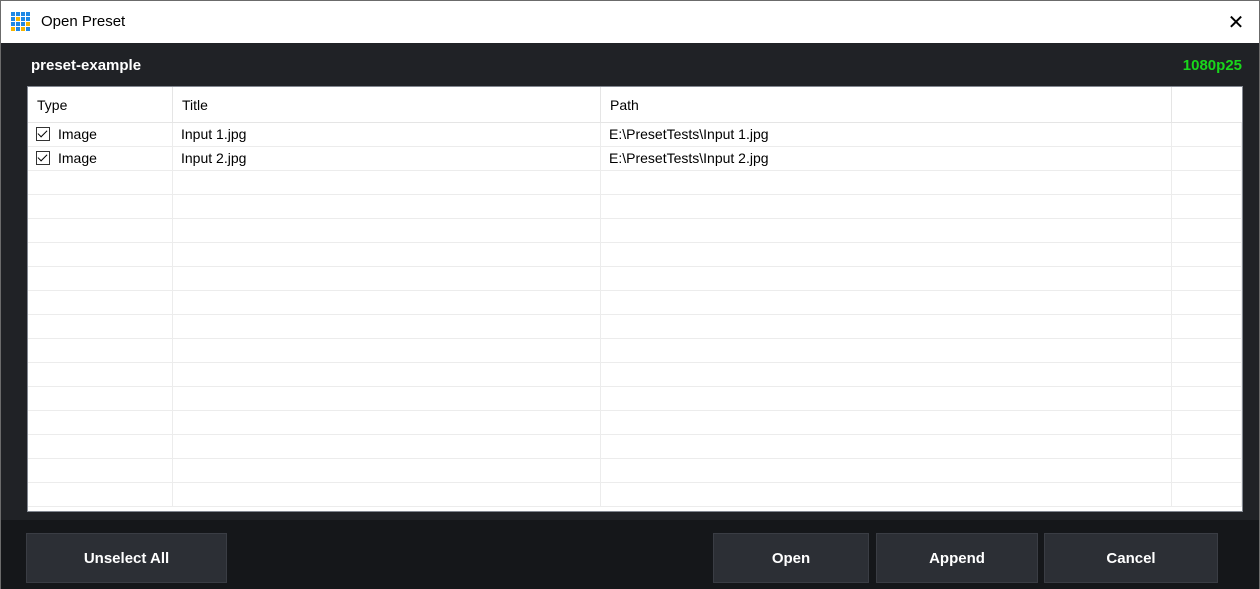 This screenshot has width=1260, height=589. What do you see at coordinates (21, 22) in the screenshot?
I see `vmix-grid-icon` at bounding box center [21, 22].